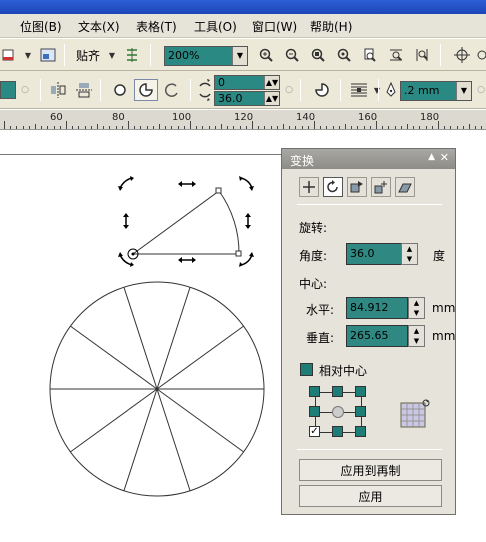 This screenshot has width=486, height=542. Describe the element at coordinates (444, 157) in the screenshot. I see `close-icon: ✕` at that location.